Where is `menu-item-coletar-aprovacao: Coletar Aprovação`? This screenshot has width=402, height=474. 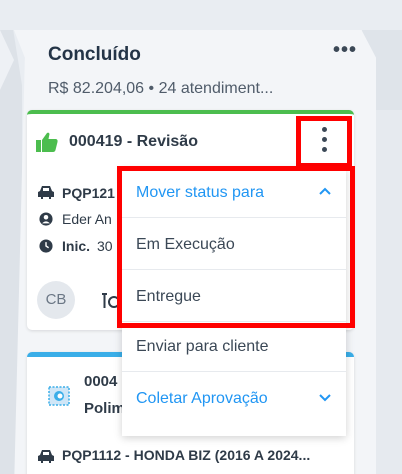 menu-item-coletar-aprovacao: Coletar Aprovação is located at coordinates (234, 399).